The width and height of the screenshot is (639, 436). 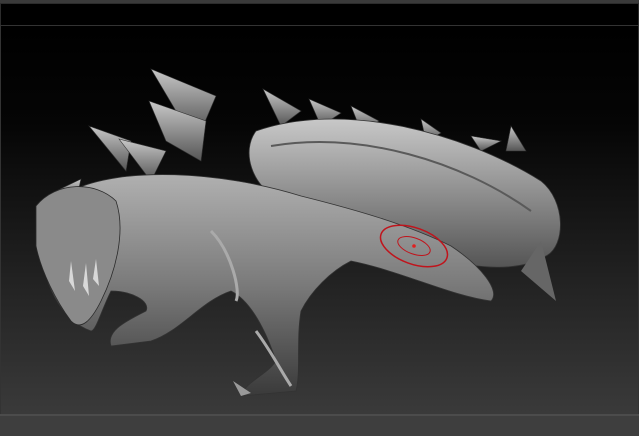 I want to click on head, so click(x=78, y=256).